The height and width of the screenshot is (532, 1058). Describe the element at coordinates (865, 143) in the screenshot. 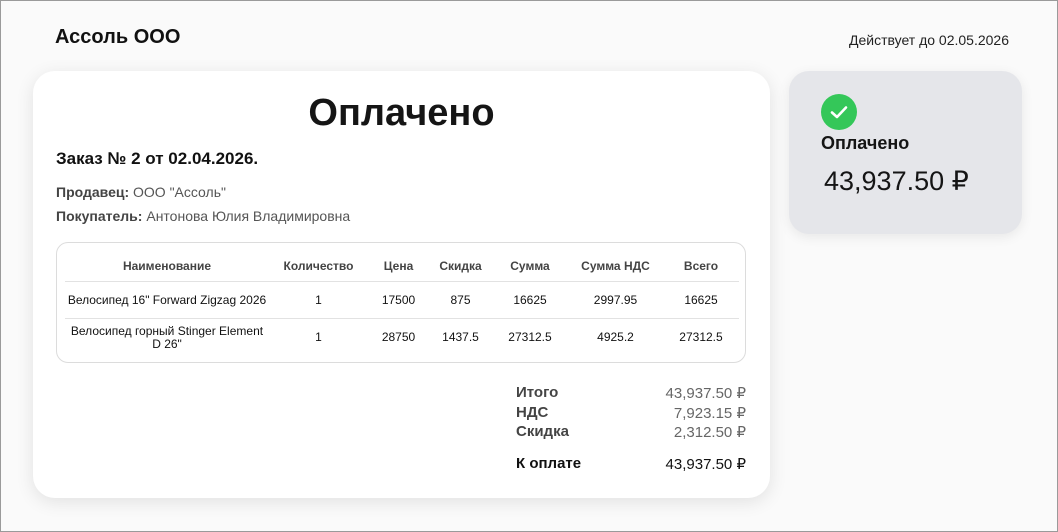

I see `payment-status-label: Оплачено` at that location.